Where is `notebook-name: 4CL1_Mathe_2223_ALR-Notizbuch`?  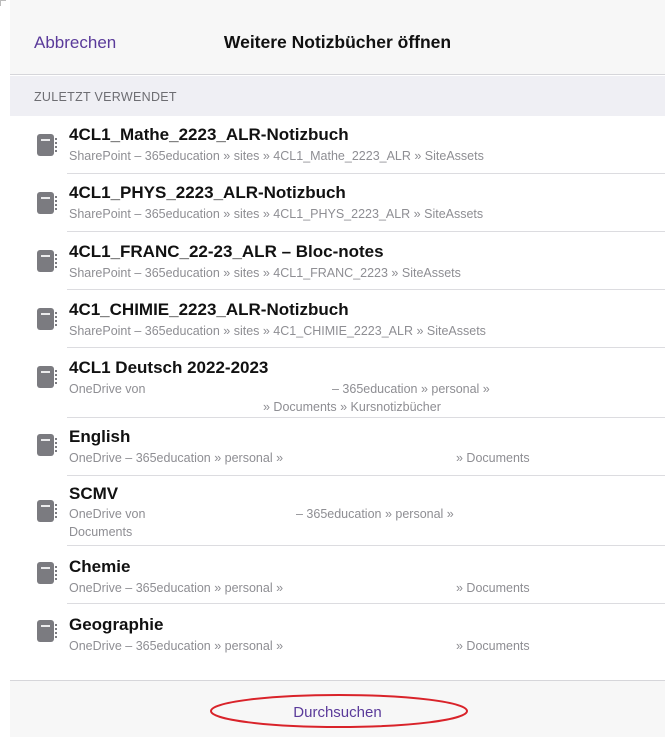
notebook-name: 4CL1_Mathe_2223_ALR-Notizbuch is located at coordinates (209, 134).